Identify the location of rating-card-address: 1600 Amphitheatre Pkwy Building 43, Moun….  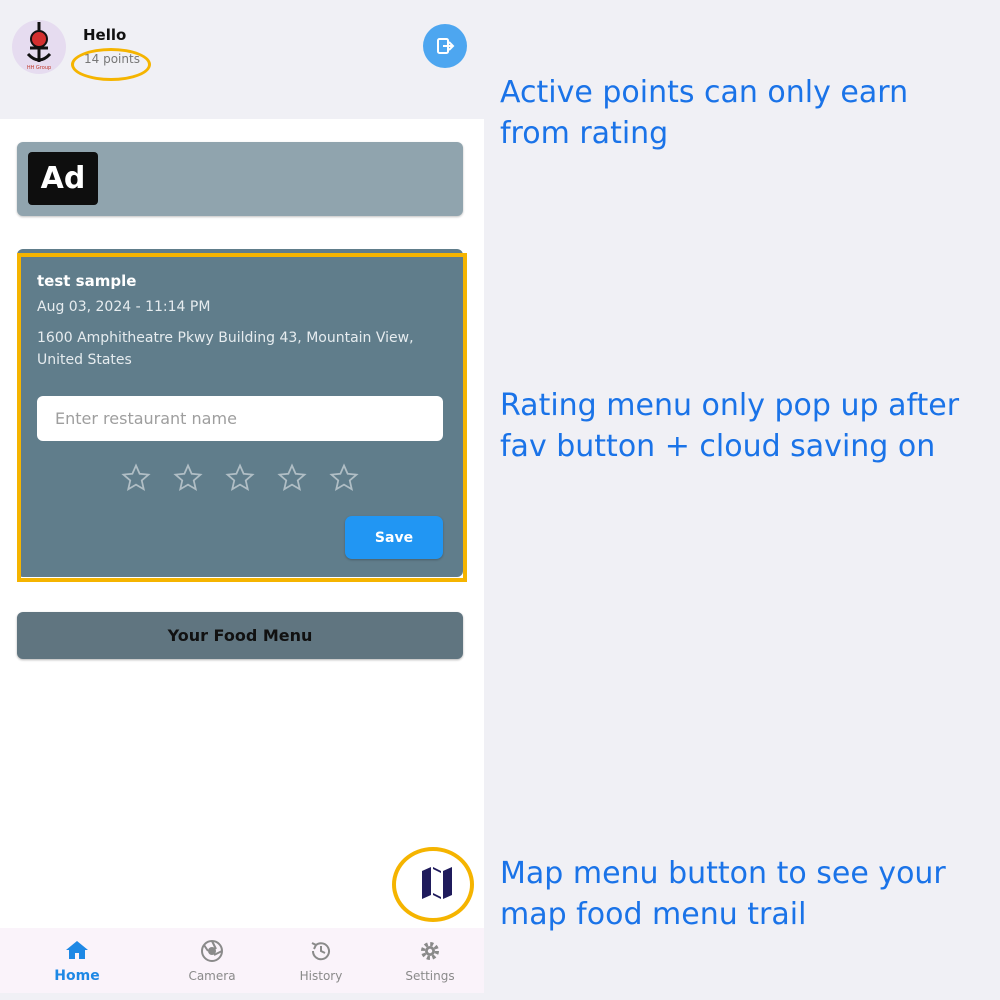
(225, 349).